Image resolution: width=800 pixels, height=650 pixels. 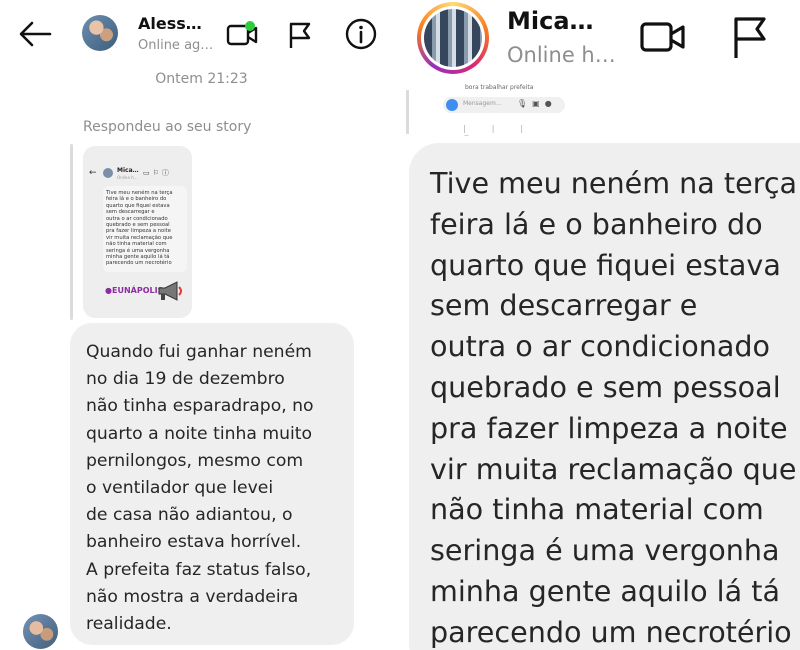 I want to click on megaphone-icon, so click(x=170, y=291).